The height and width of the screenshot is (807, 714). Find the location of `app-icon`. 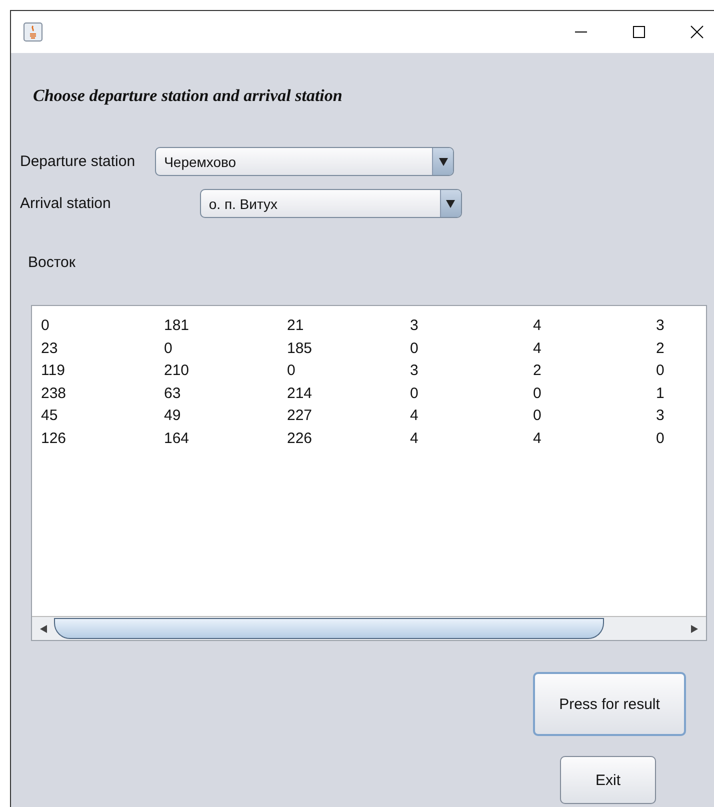

app-icon is located at coordinates (33, 32).